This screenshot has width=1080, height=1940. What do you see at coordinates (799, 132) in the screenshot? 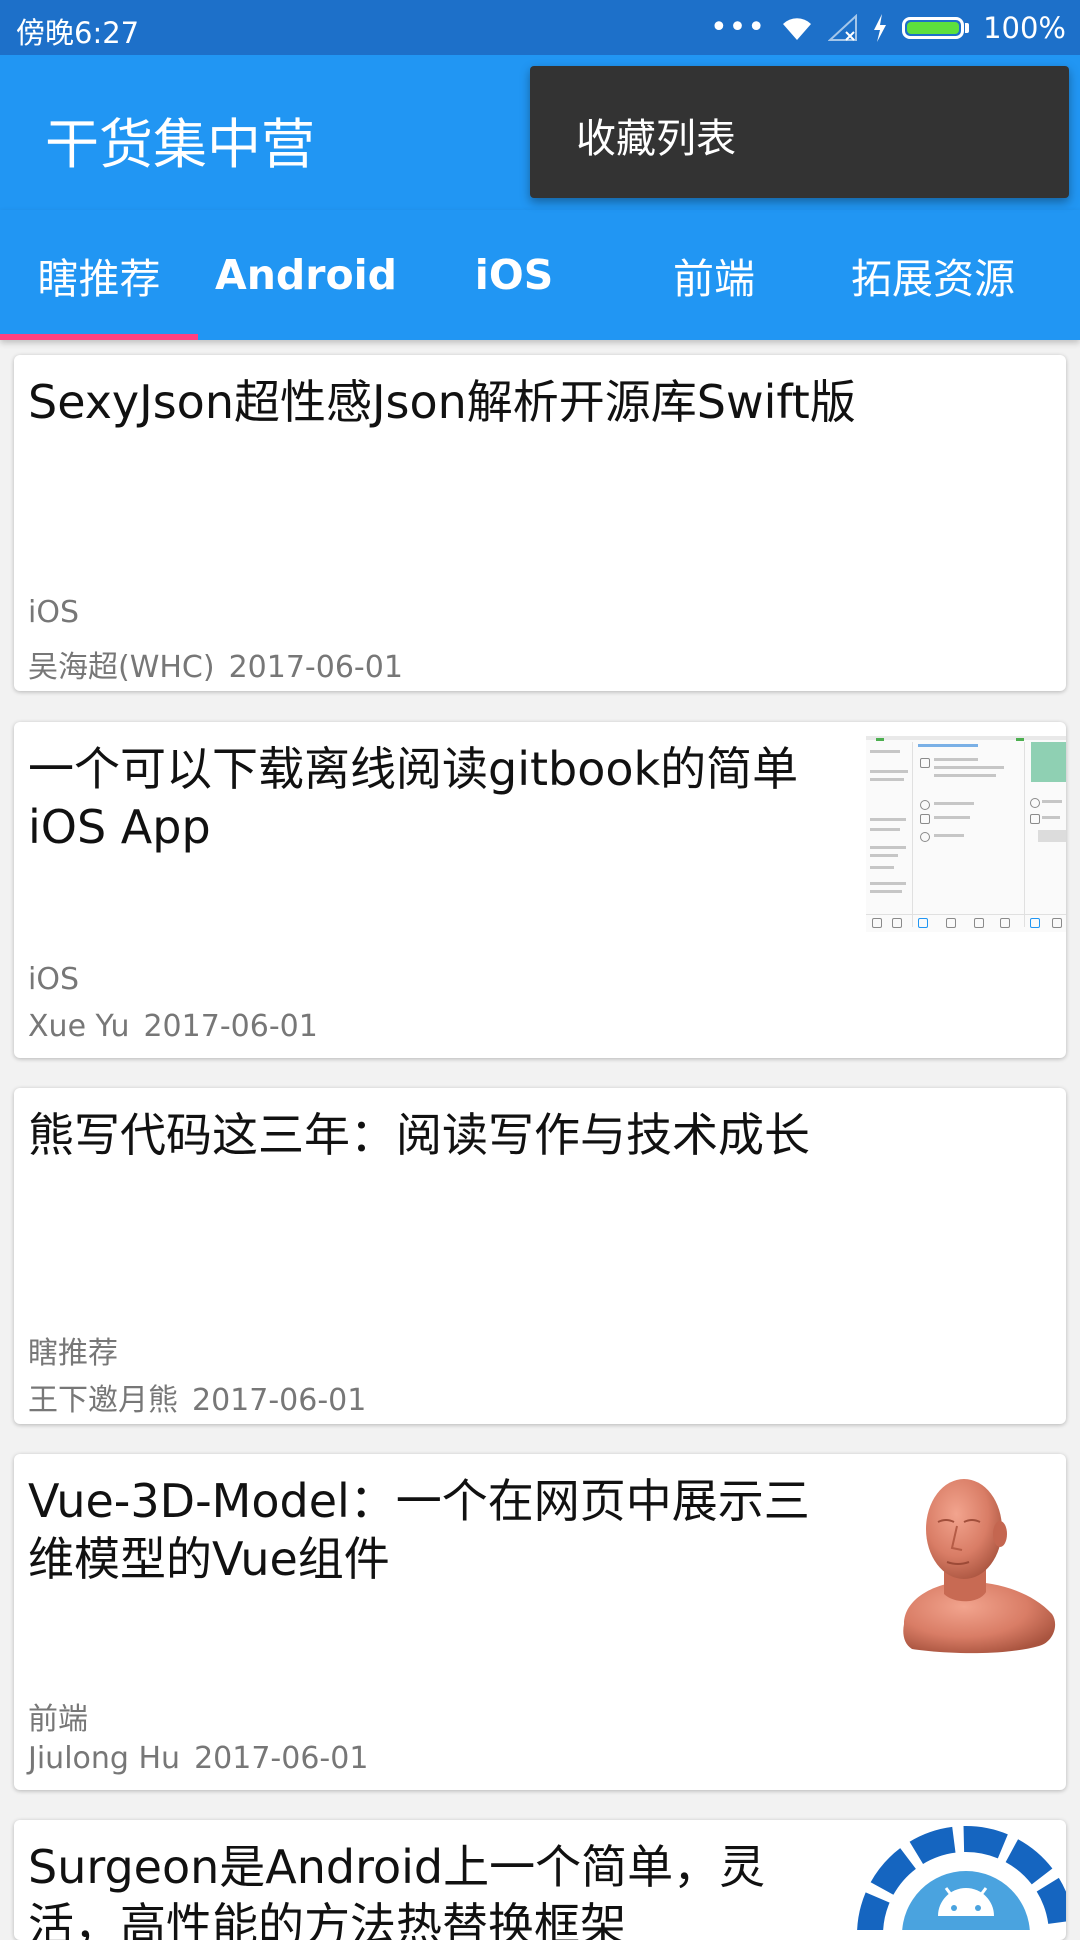
I see `overflow-menu: 收藏列表` at bounding box center [799, 132].